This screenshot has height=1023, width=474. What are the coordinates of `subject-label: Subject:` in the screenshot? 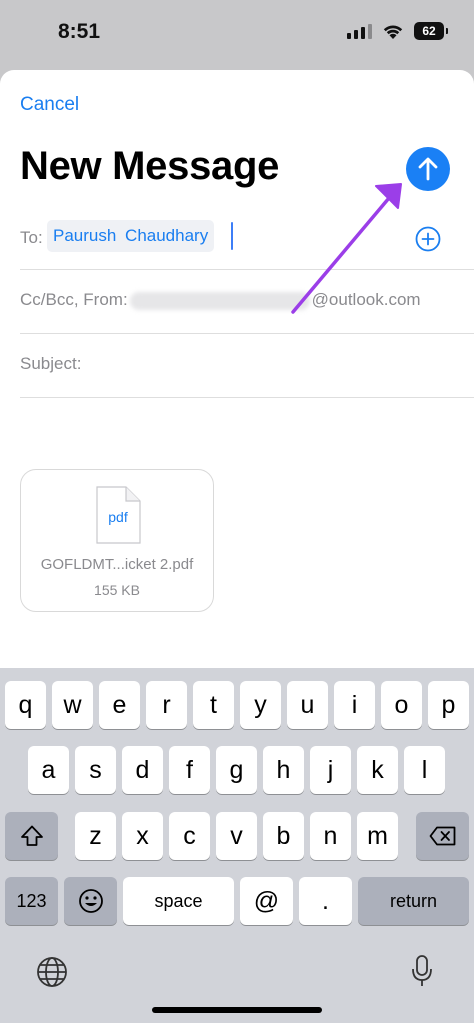 It's located at (51, 363).